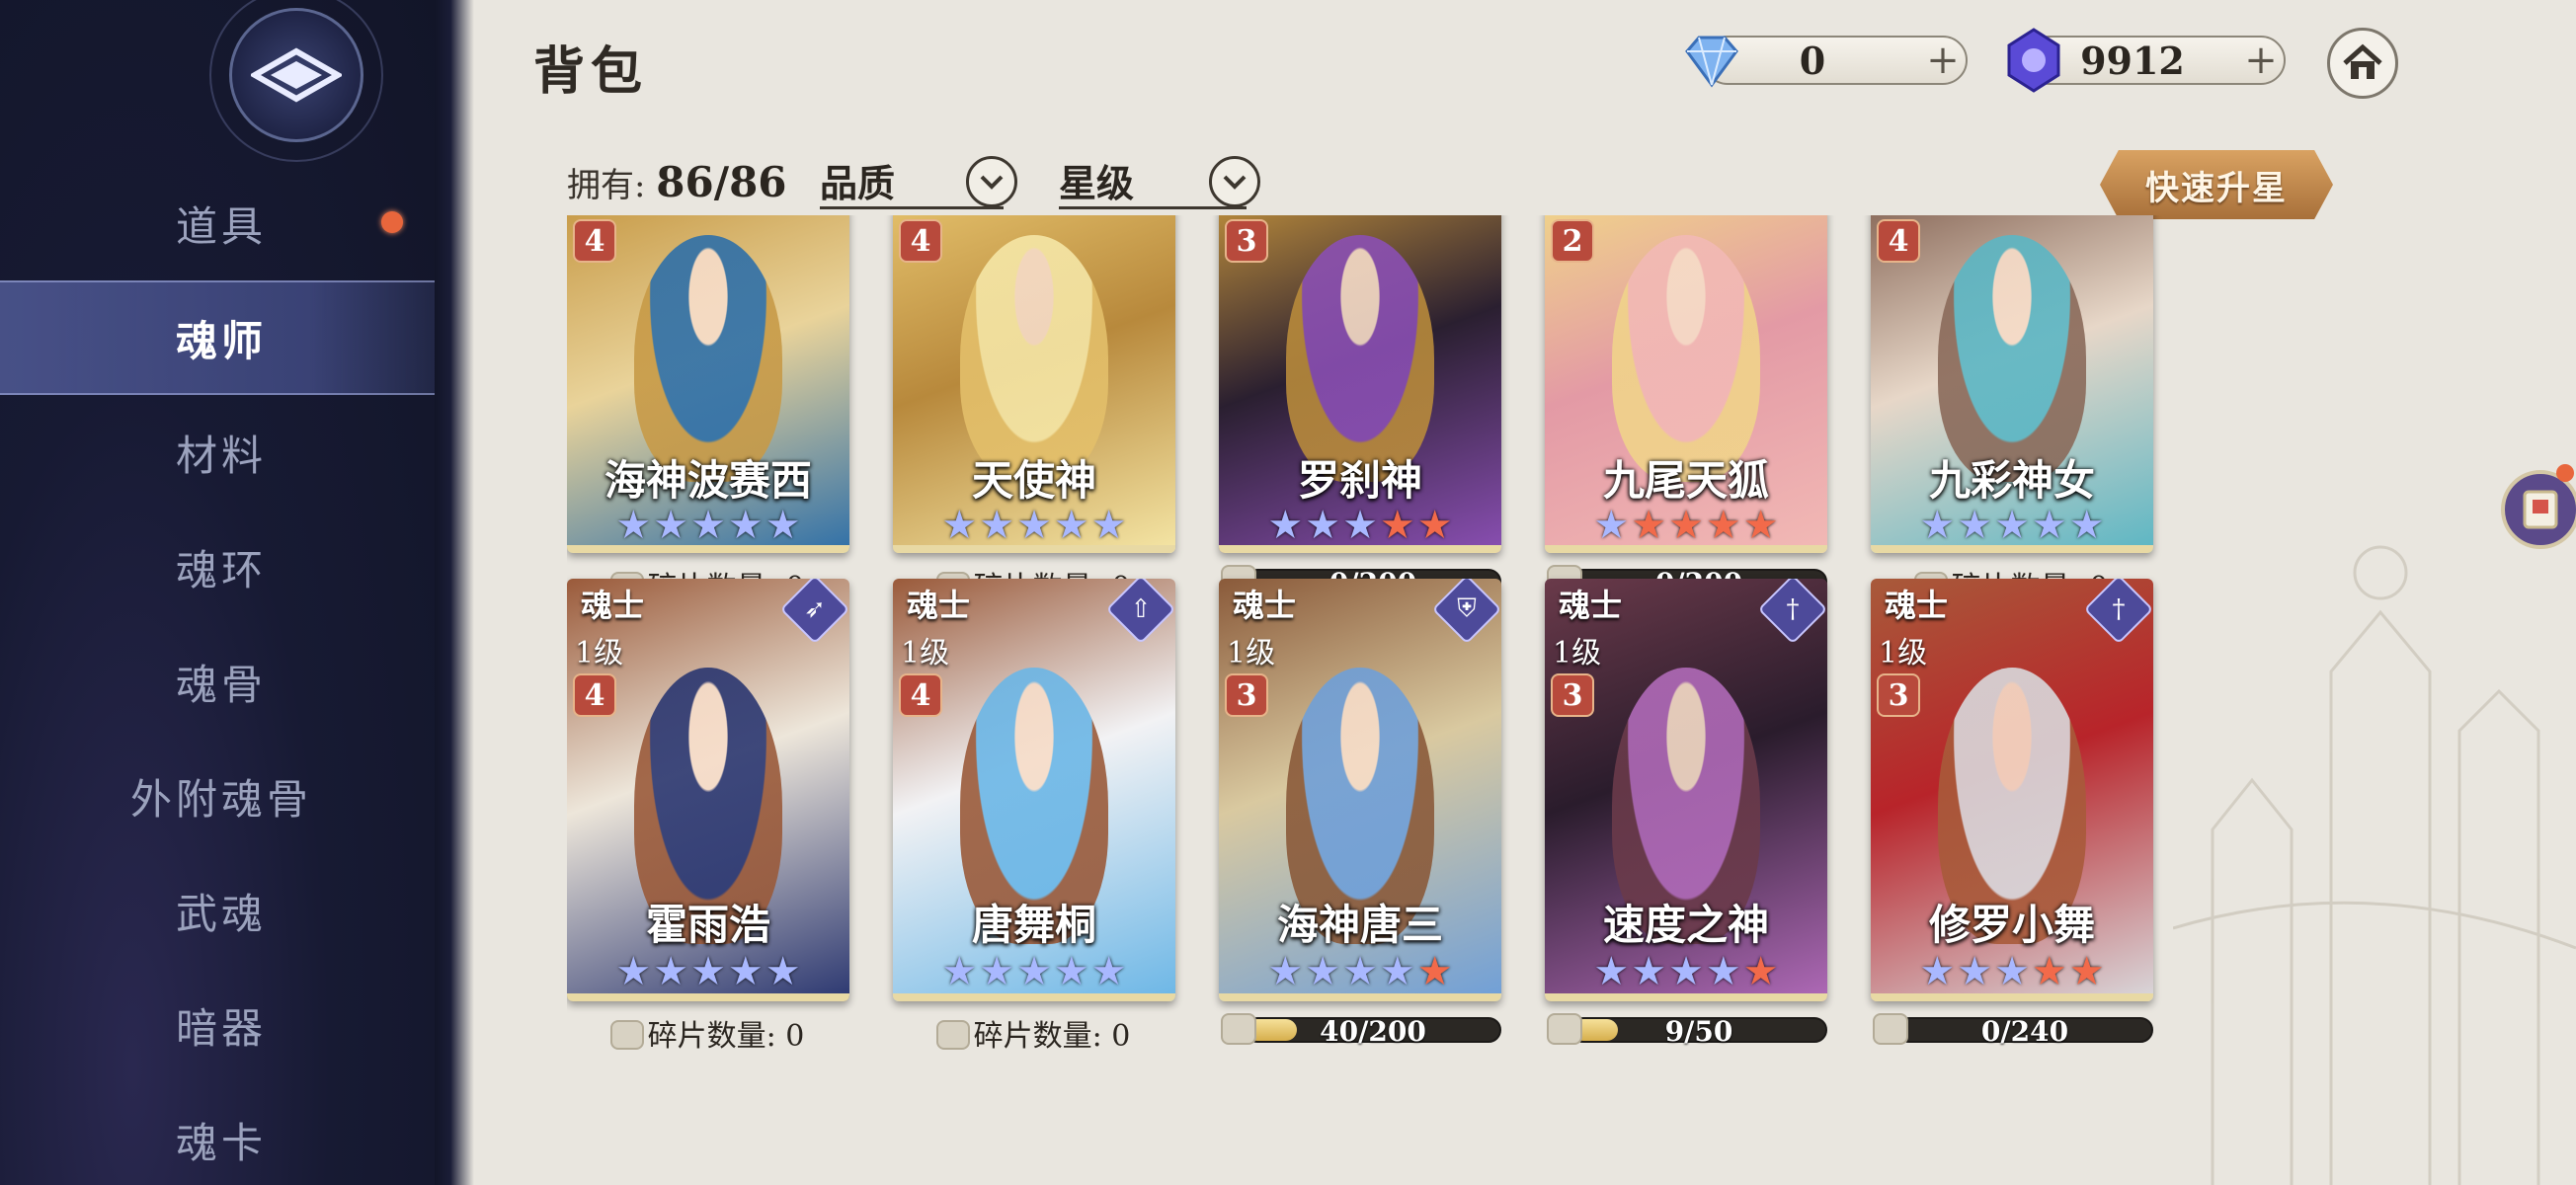  What do you see at coordinates (1685, 481) in the screenshot?
I see `hero-name: 九尾天狐` at bounding box center [1685, 481].